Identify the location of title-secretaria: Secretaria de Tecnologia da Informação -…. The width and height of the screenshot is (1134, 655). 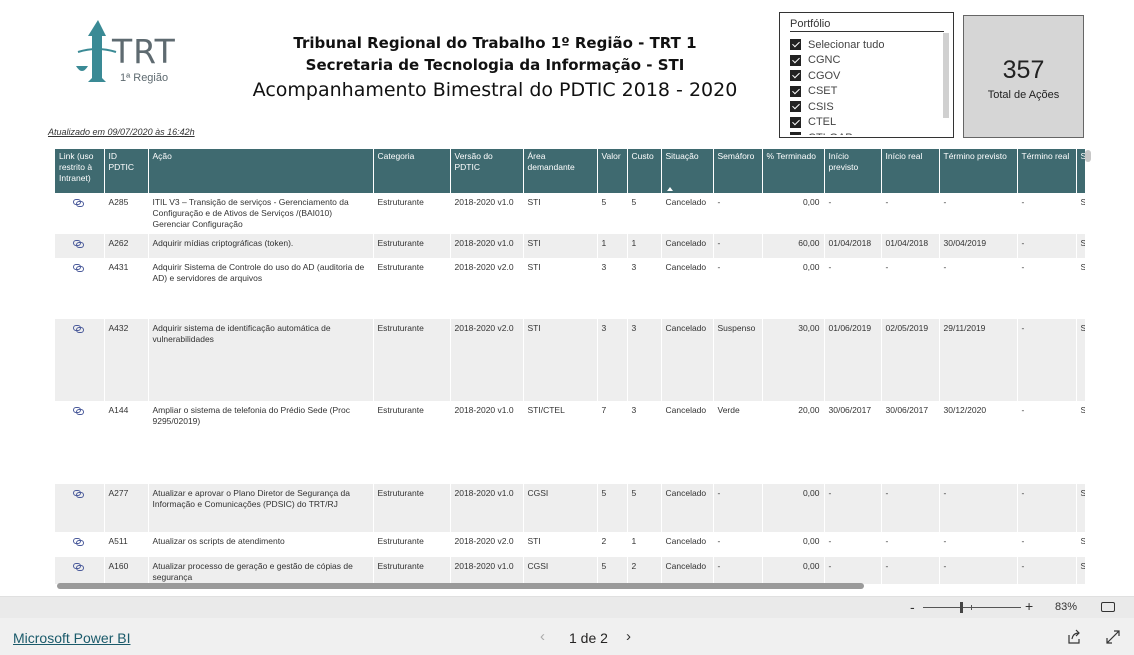
(495, 65).